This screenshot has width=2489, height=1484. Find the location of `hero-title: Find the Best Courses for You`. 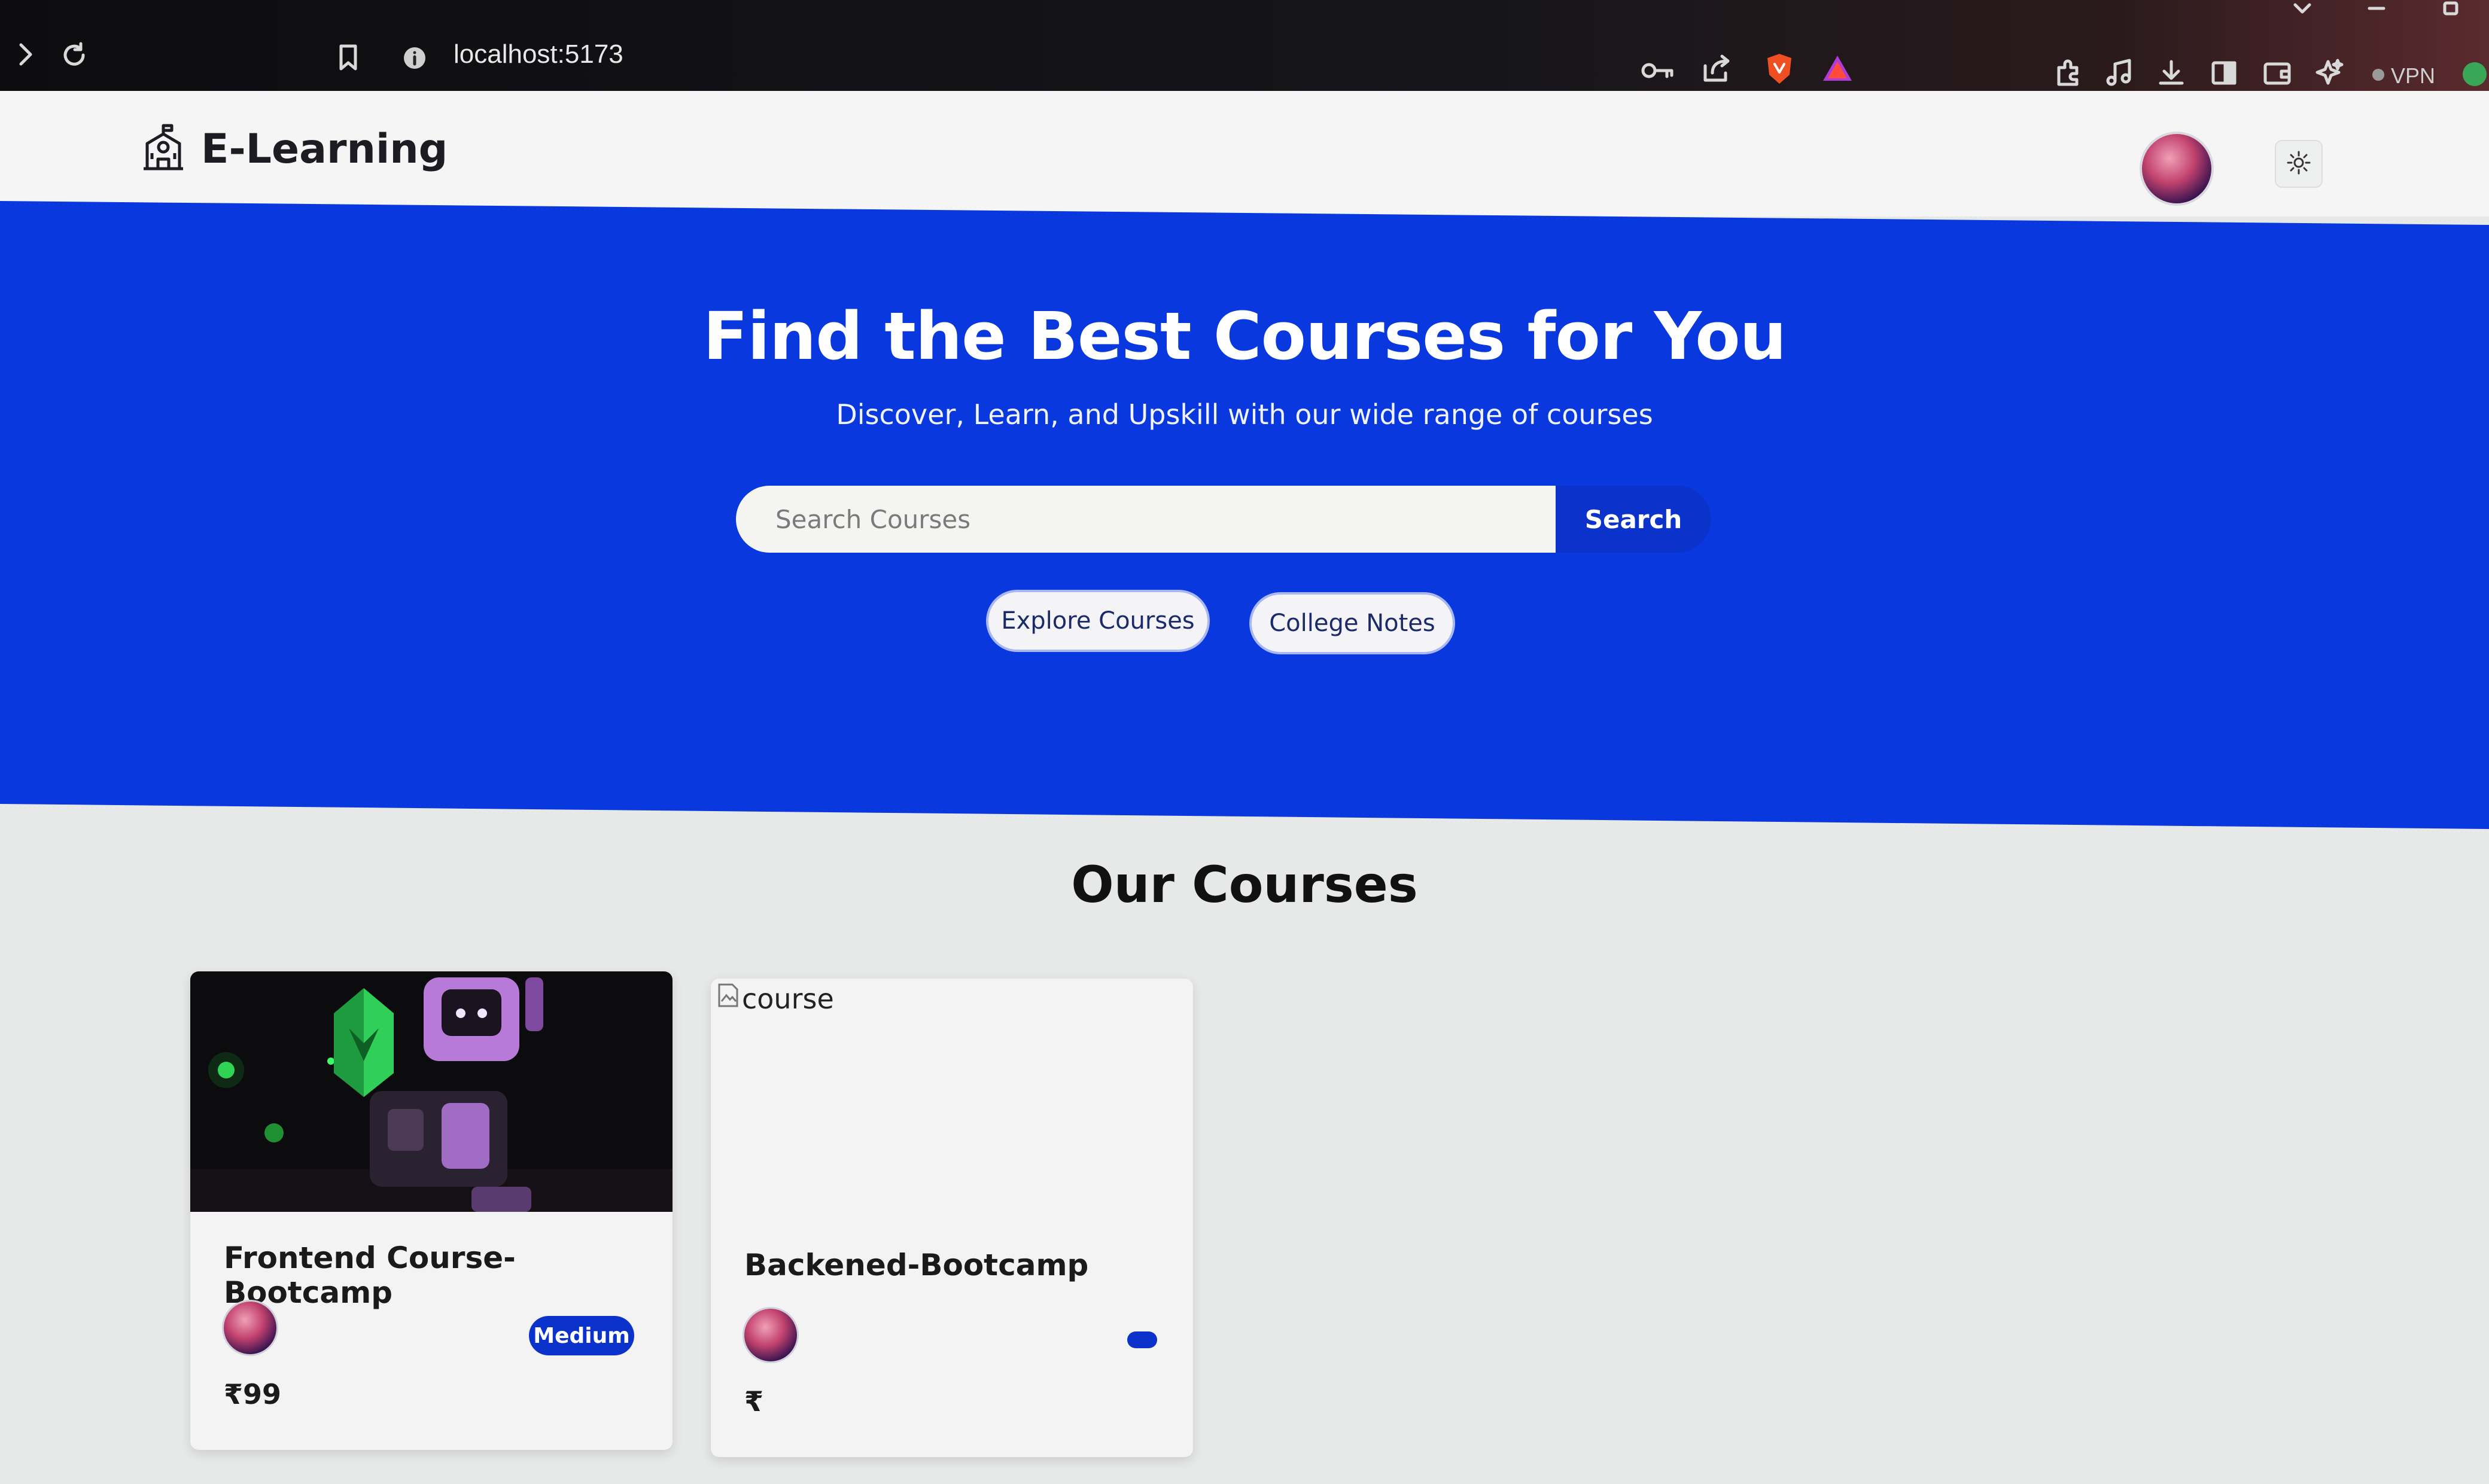

hero-title: Find the Best Courses for You is located at coordinates (1245, 336).